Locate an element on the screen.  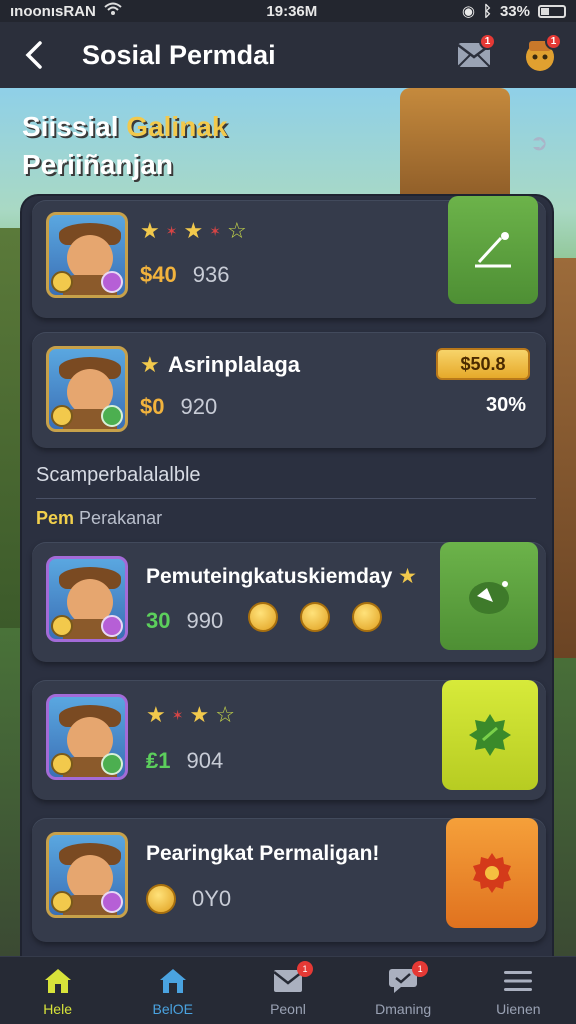
mail-icon: 1 is located at coordinates (293, 978).